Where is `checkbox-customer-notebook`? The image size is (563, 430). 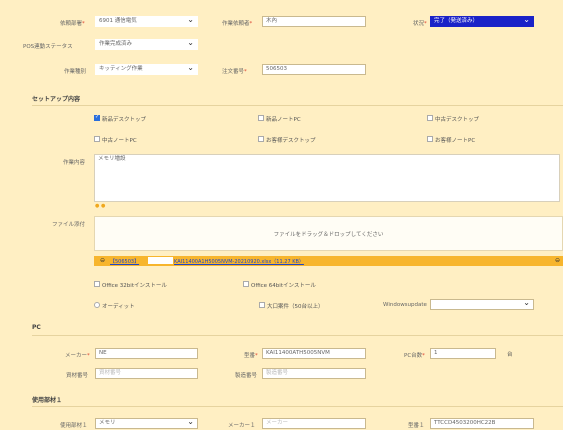 checkbox-customer-notebook is located at coordinates (430, 139).